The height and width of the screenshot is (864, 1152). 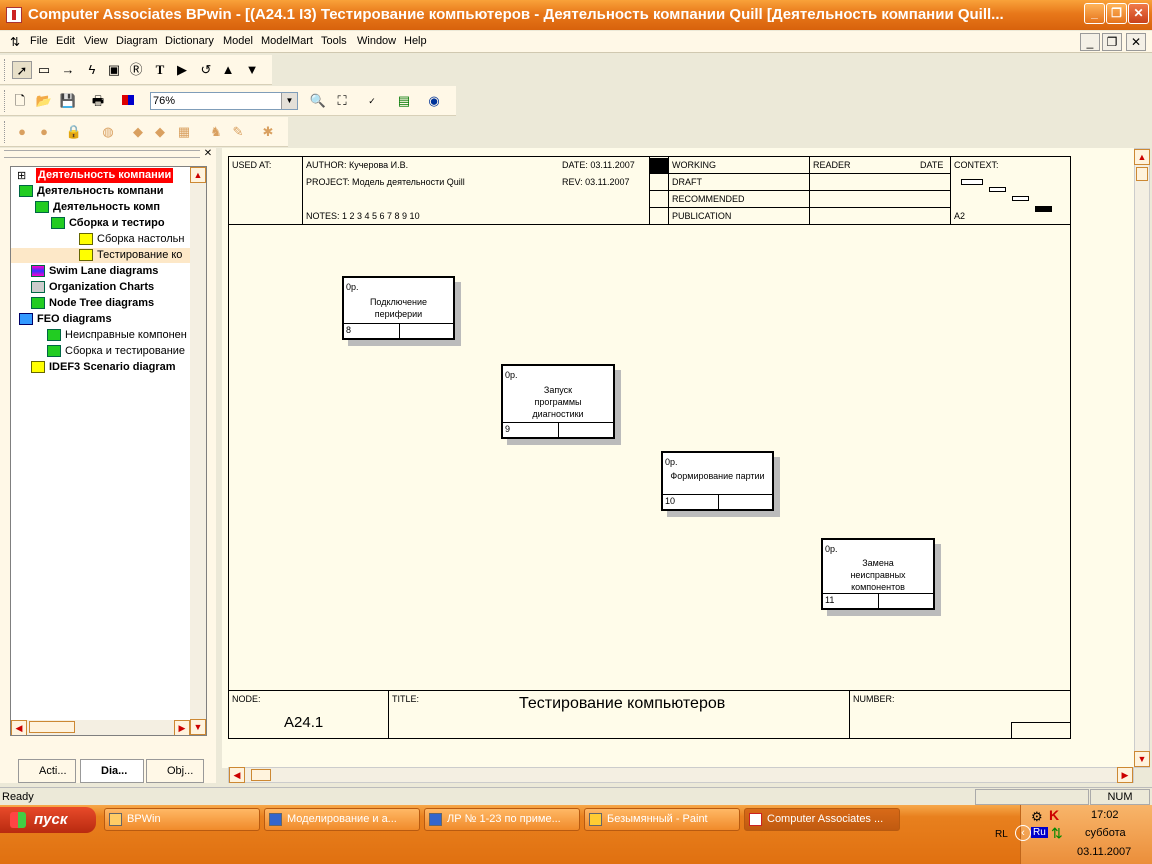 What do you see at coordinates (15, 42) in the screenshot?
I see `doc-icon: ⇅` at bounding box center [15, 42].